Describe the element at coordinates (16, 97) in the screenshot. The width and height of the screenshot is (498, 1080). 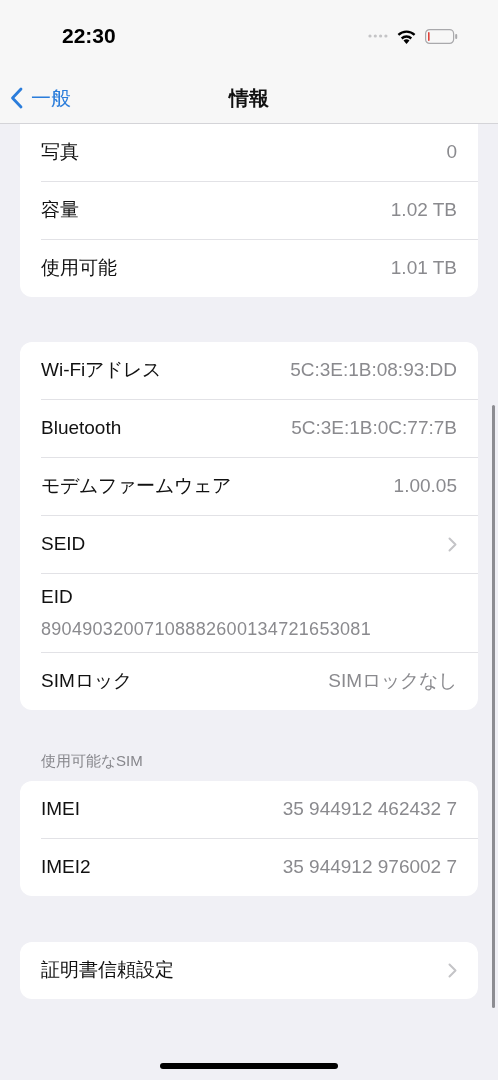
I see `back-chevron-icon` at that location.